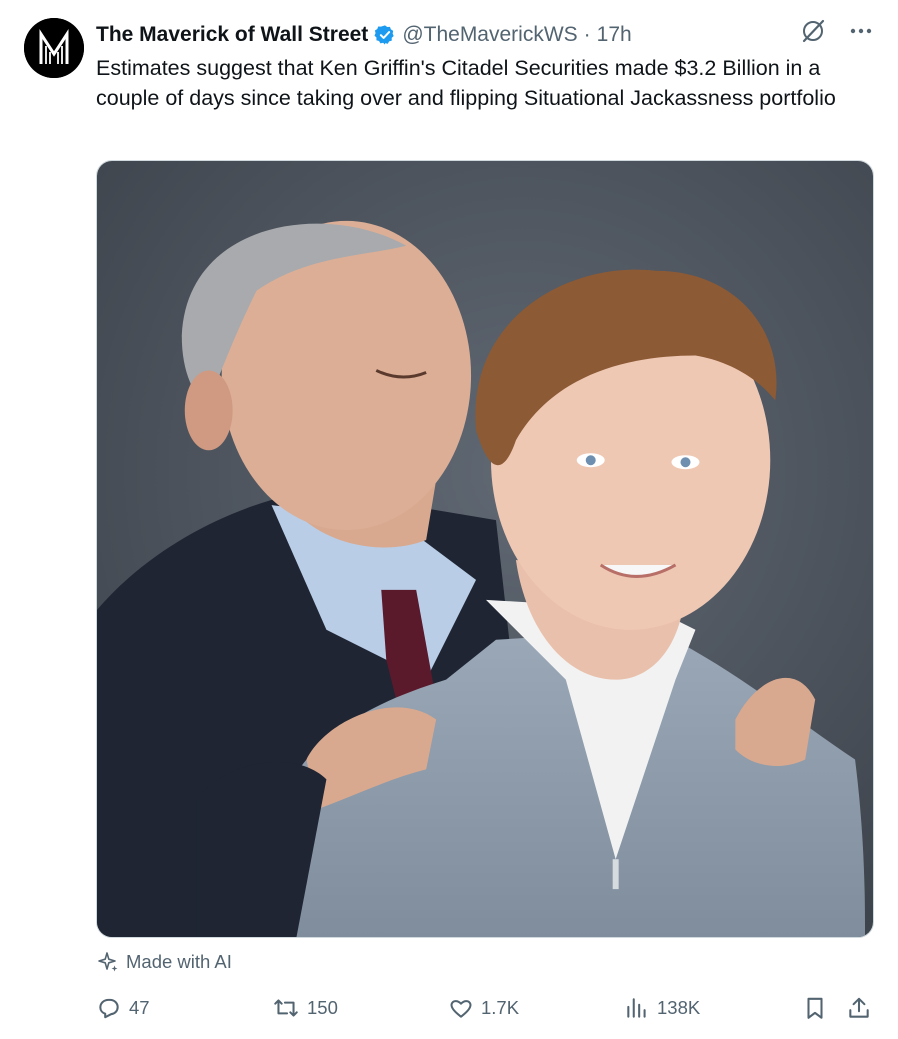 The height and width of the screenshot is (1039, 898). What do you see at coordinates (461, 1009) in the screenshot?
I see `like-icon` at bounding box center [461, 1009].